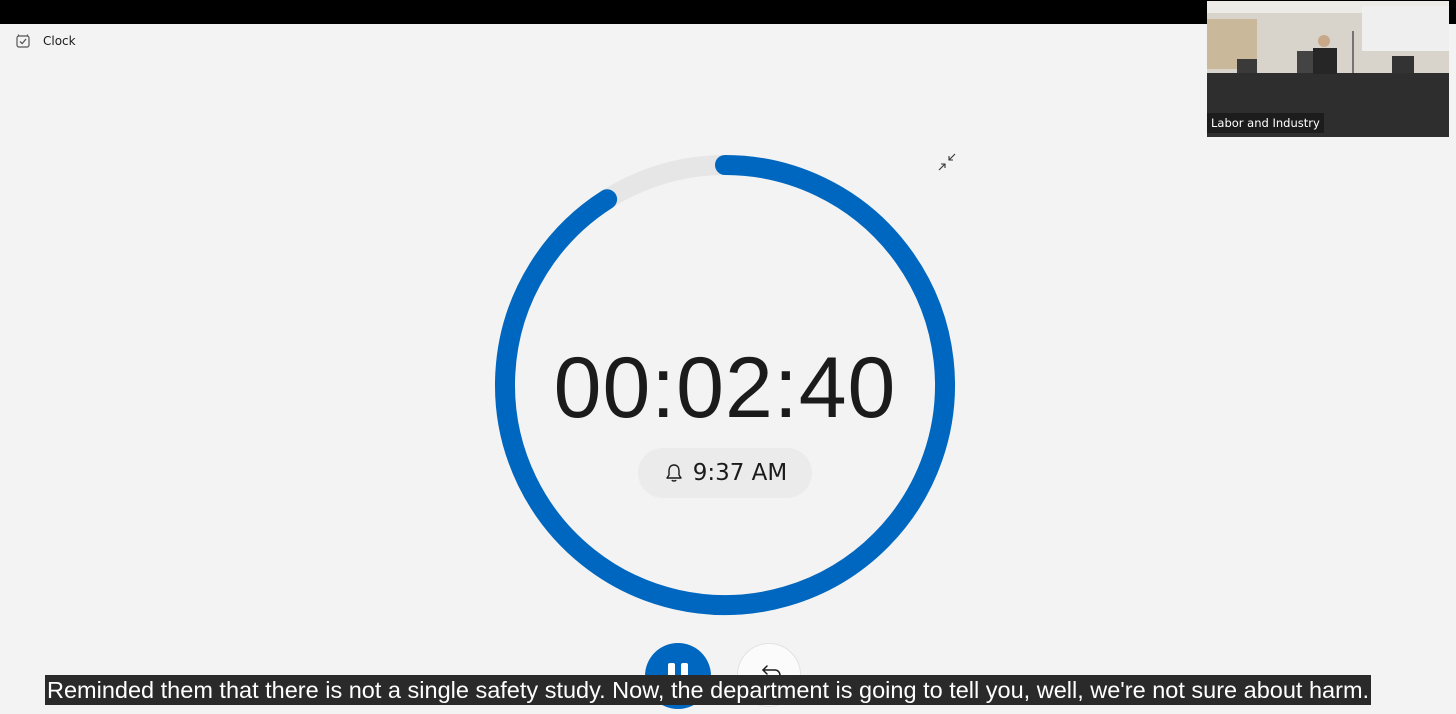 This screenshot has width=1456, height=714. What do you see at coordinates (23, 41) in the screenshot?
I see `clock-app-icon` at bounding box center [23, 41].